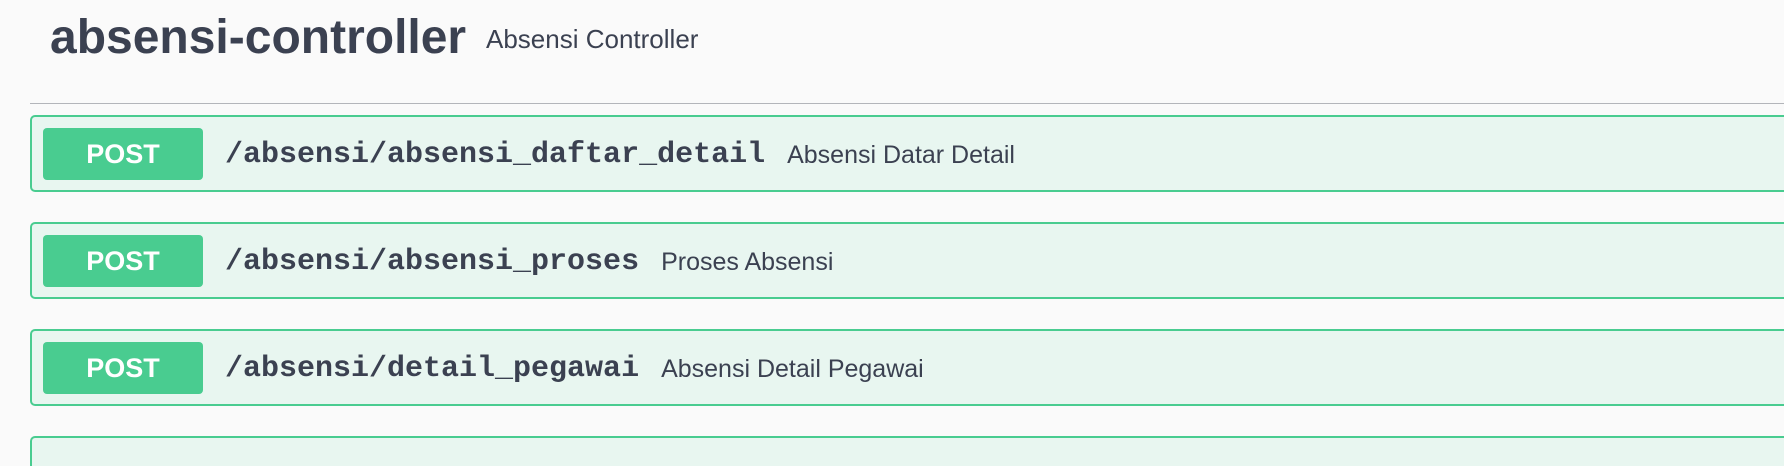  What do you see at coordinates (792, 369) in the screenshot?
I see `endpoint-summary: Absensi Detail Pegawai` at bounding box center [792, 369].